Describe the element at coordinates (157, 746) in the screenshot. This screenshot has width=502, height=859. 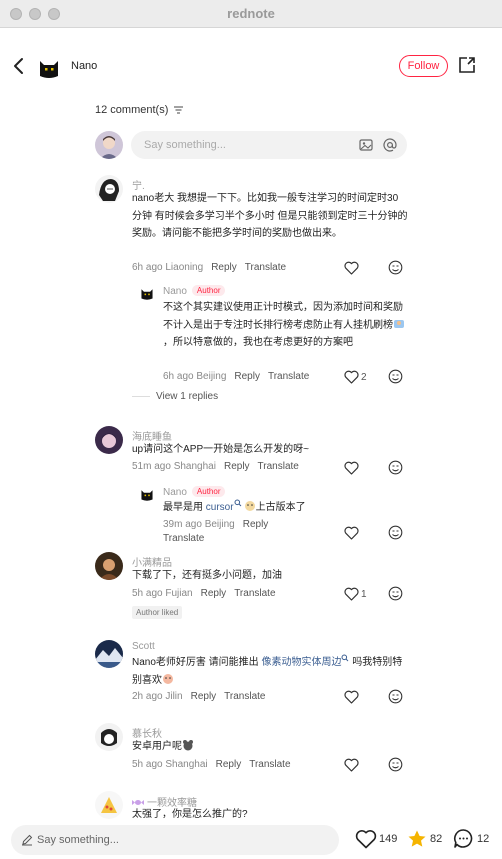
I see `comment-text-part: 安卓用户呢` at that location.